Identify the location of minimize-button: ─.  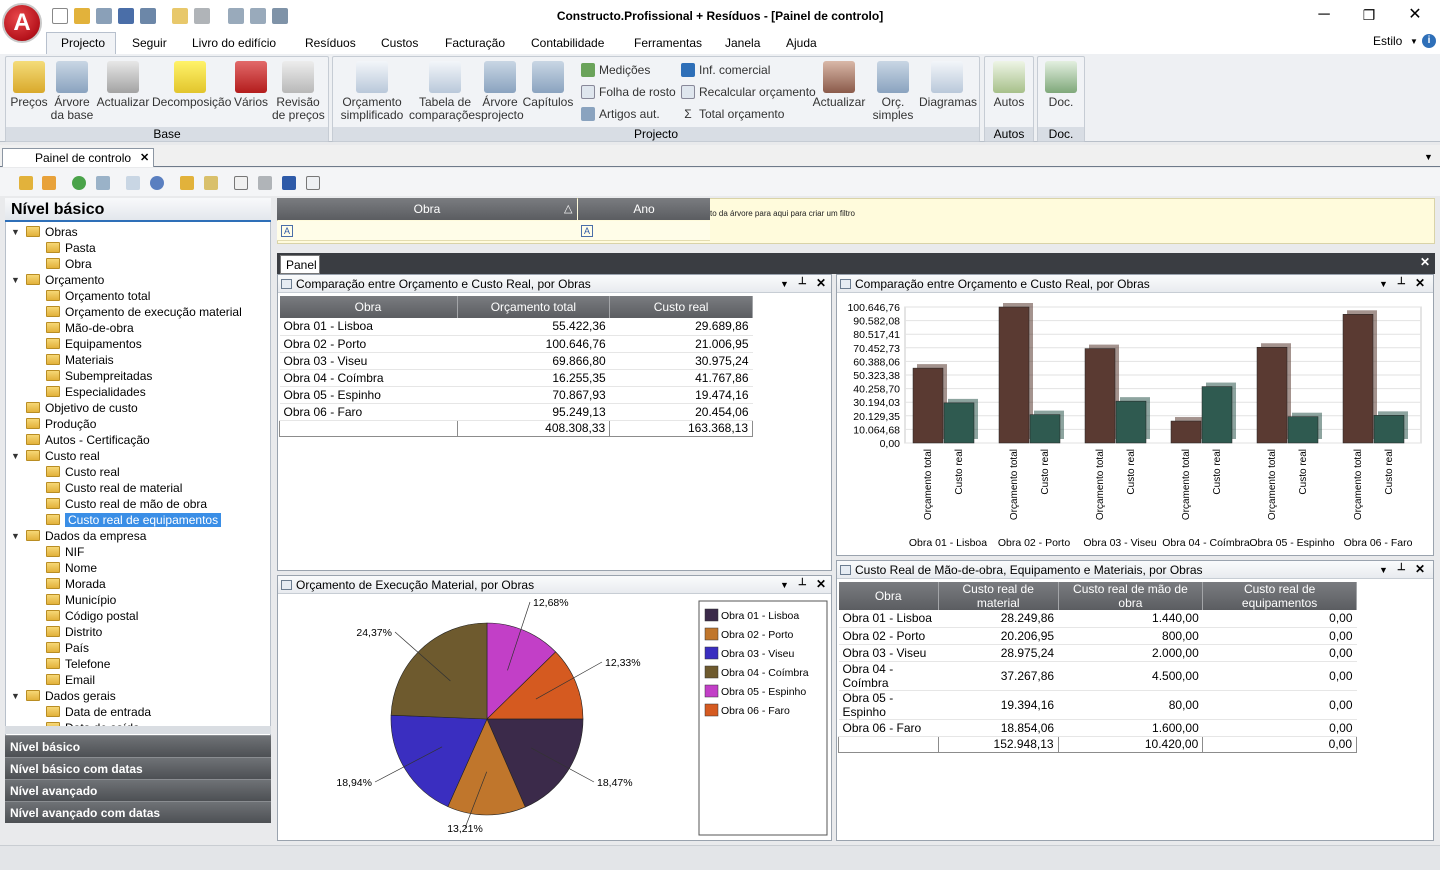
(1324, 15).